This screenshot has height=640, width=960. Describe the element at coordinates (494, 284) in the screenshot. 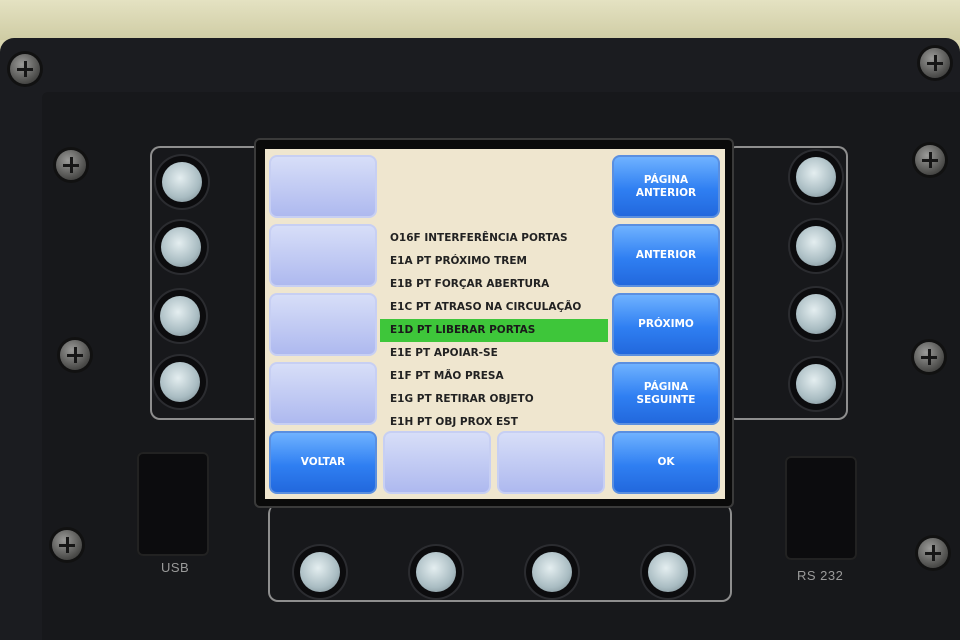

I see `message-item: E1B PT FORÇAR ABERTURA` at that location.